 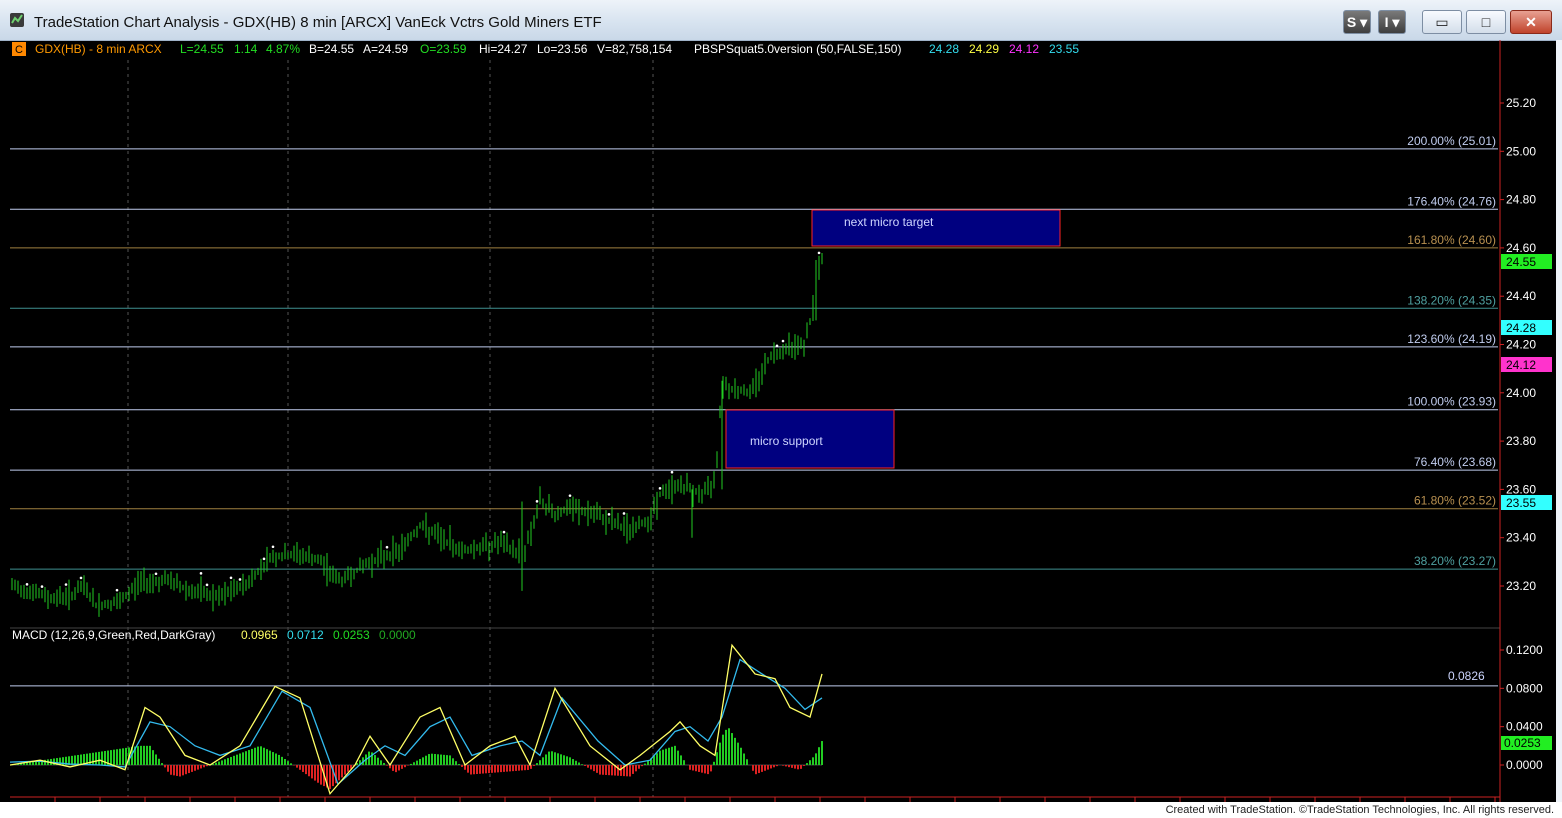 I want to click on header-chg: 1.14, so click(x=246, y=49).